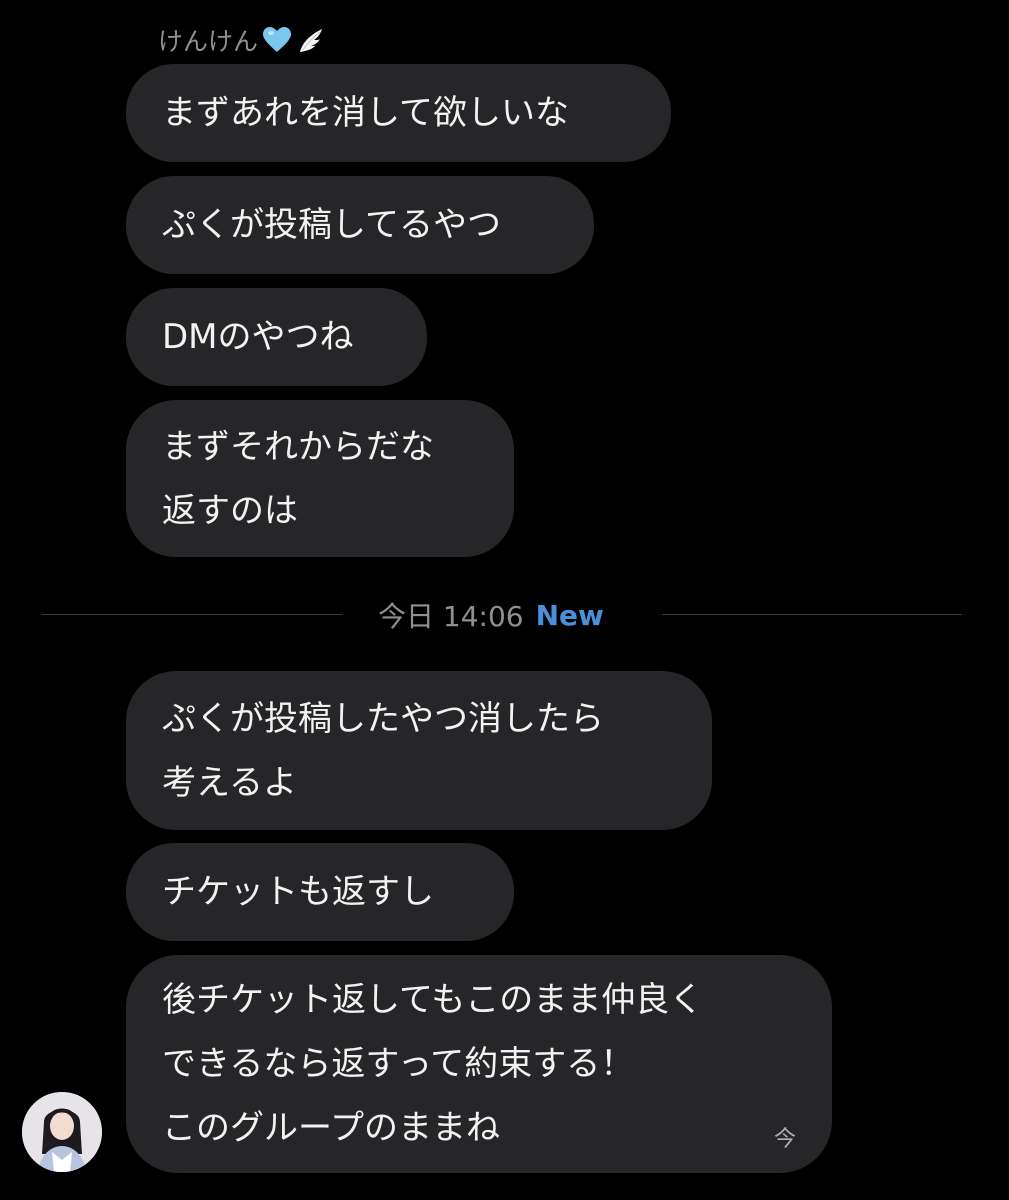 The width and height of the screenshot is (1009, 1200). I want to click on sender-name-row: けんけん, so click(242, 40).